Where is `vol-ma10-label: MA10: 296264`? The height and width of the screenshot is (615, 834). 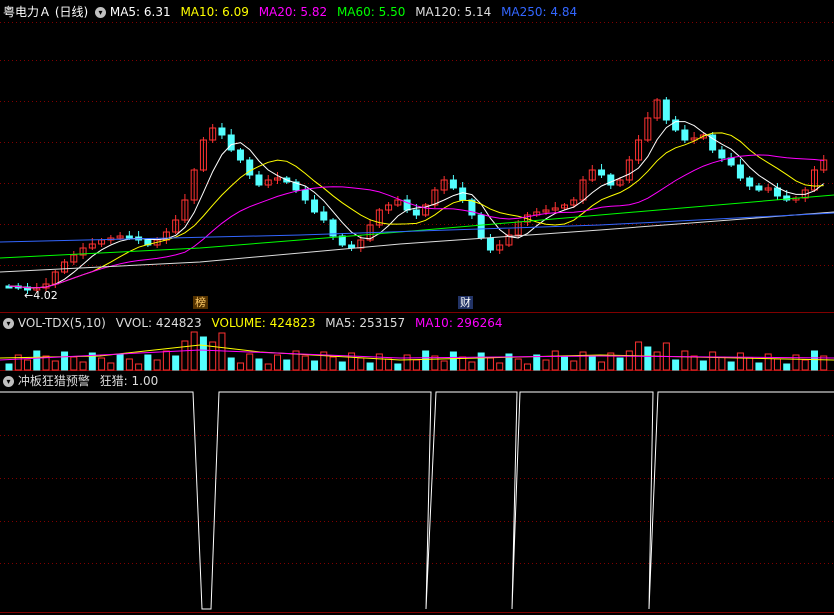 vol-ma10-label: MA10: 296264 is located at coordinates (458, 323).